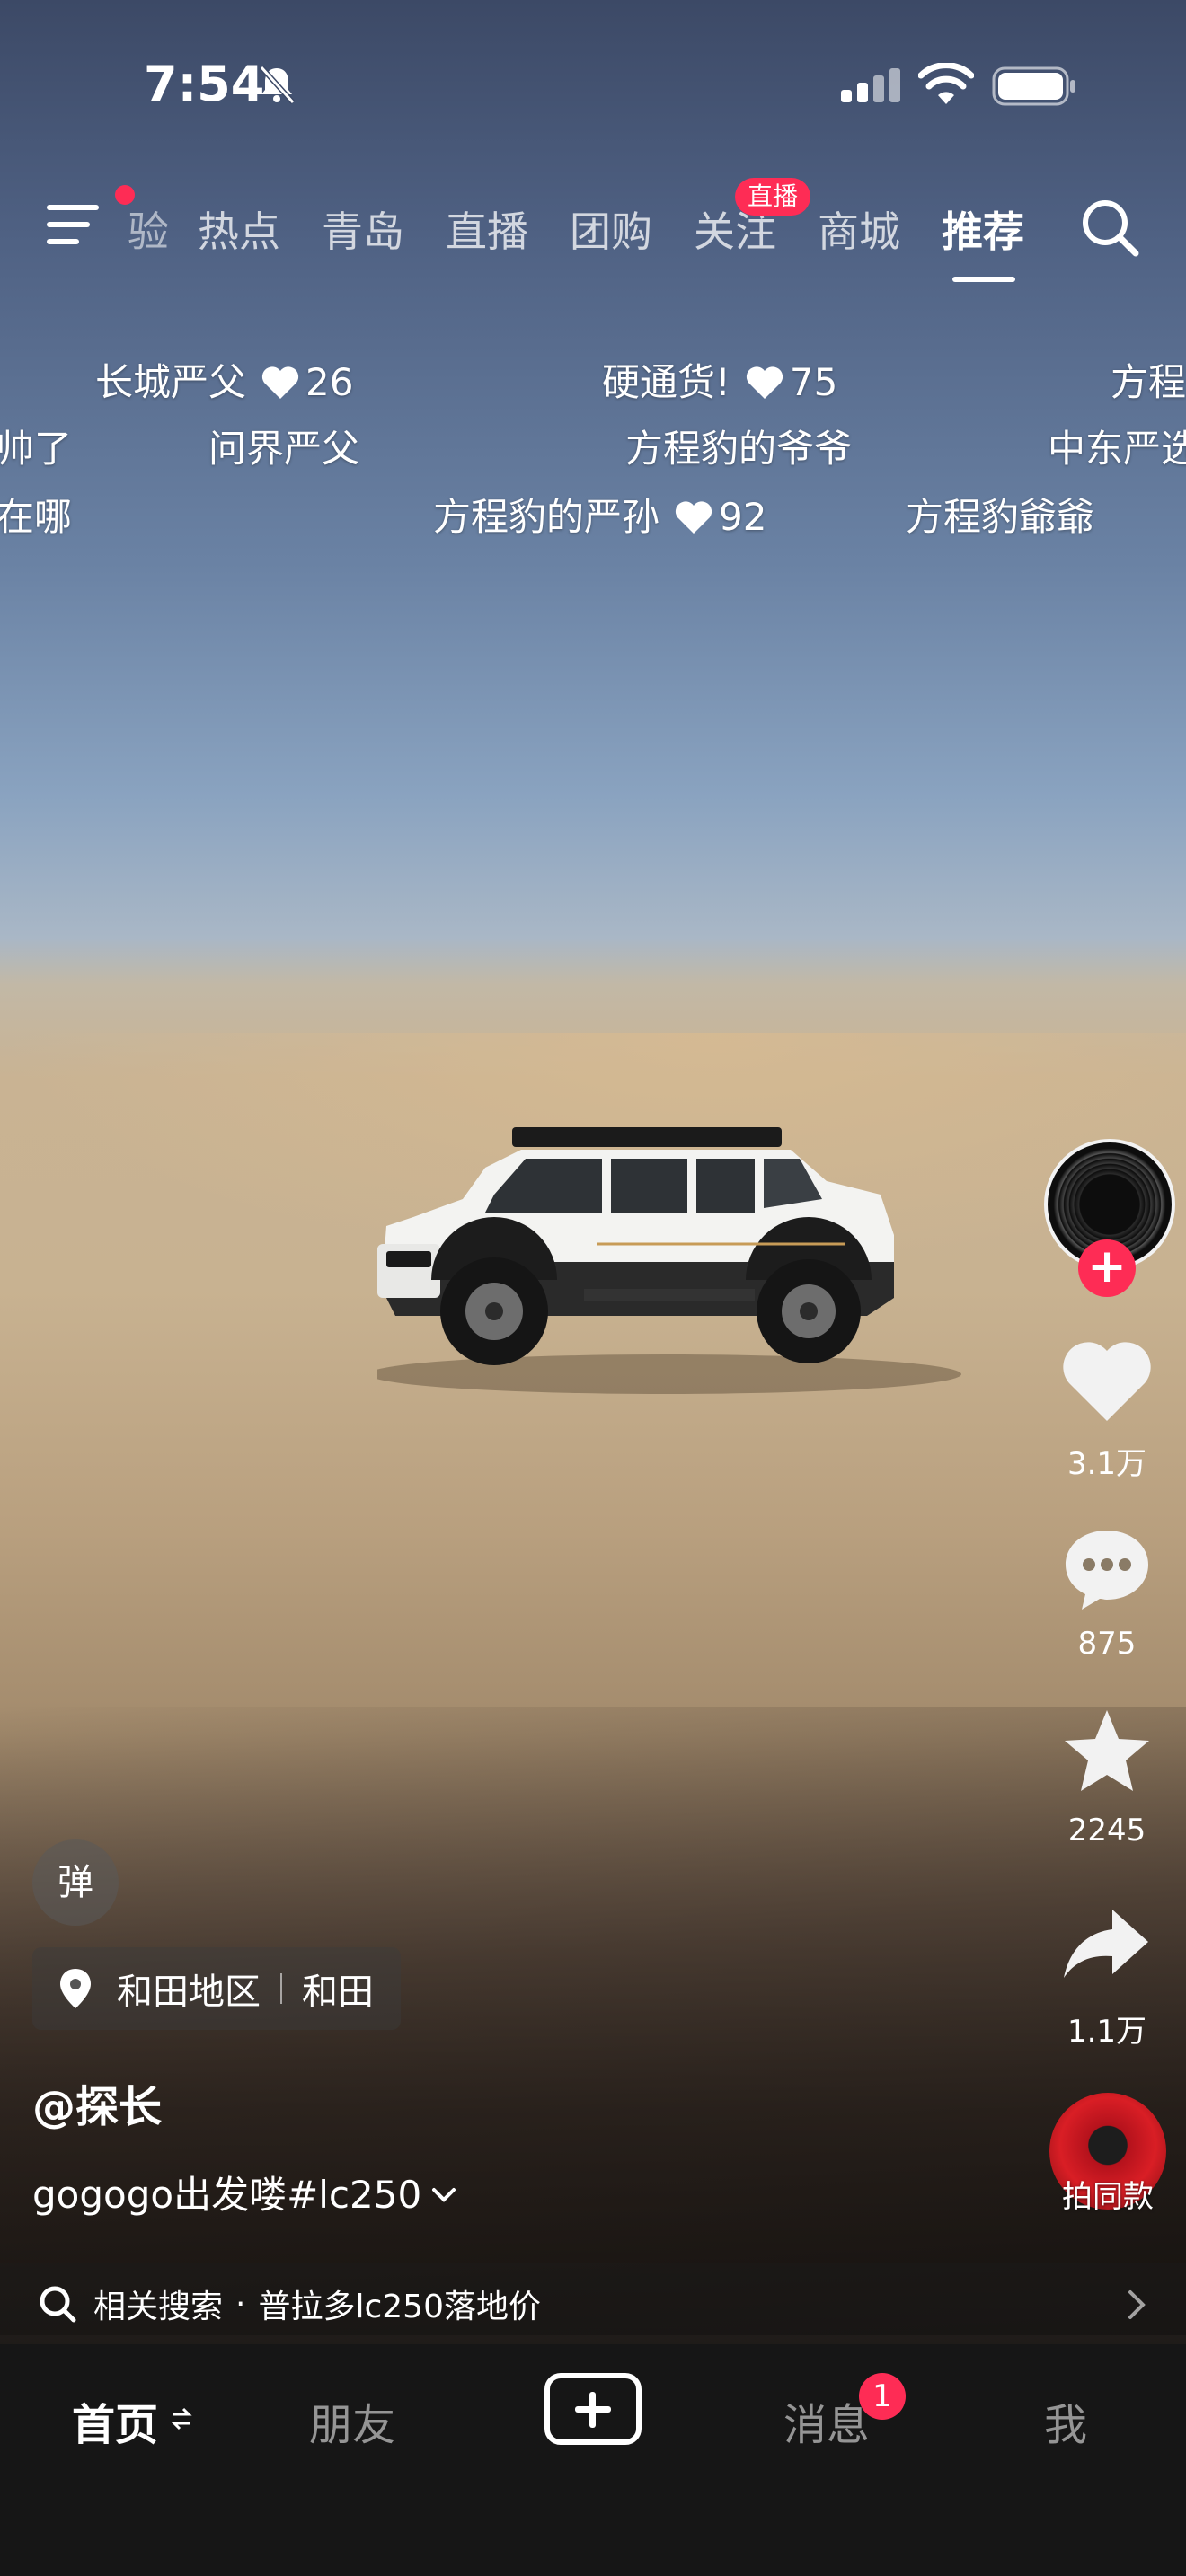  What do you see at coordinates (1107, 1751) in the screenshot?
I see `favorite-star-icon` at bounding box center [1107, 1751].